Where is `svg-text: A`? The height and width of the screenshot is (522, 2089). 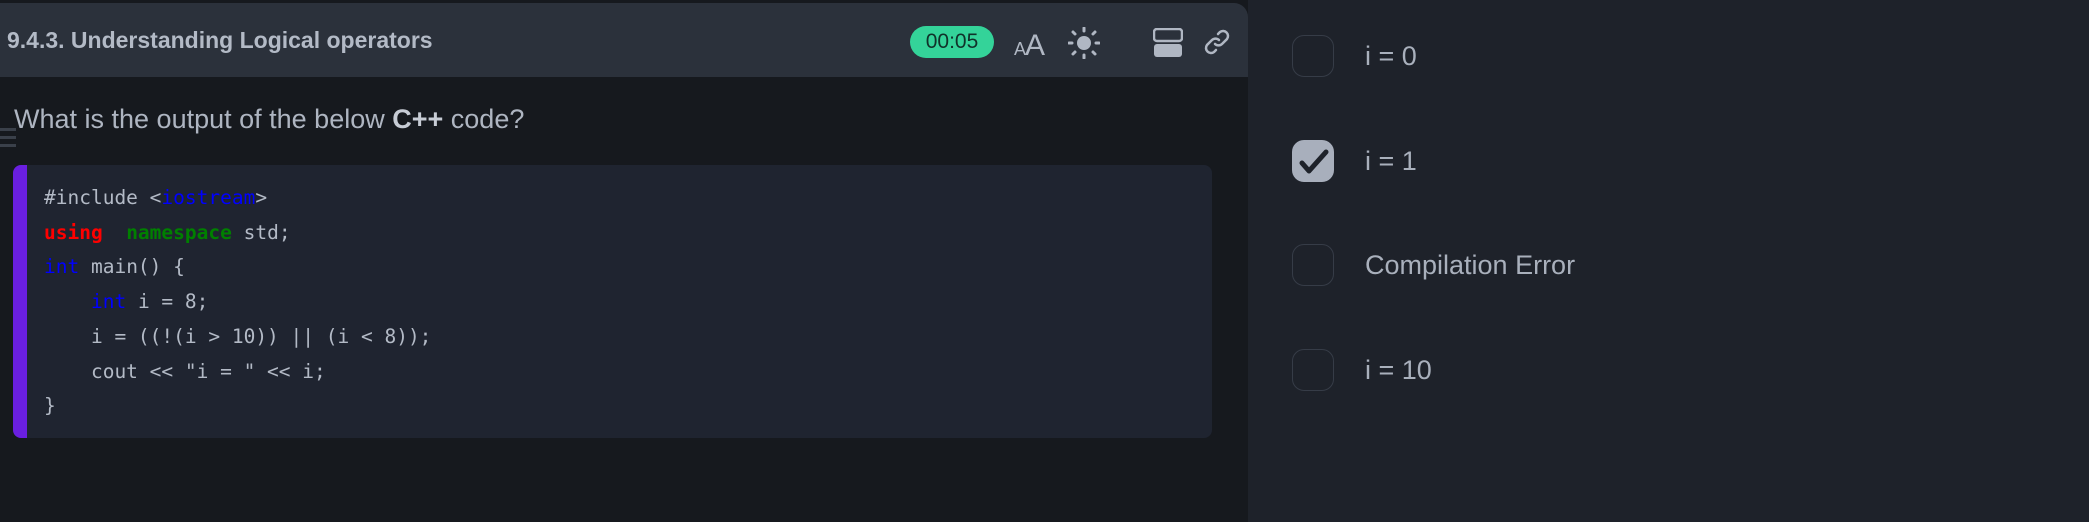
svg-text: A is located at coordinates (1035, 44).